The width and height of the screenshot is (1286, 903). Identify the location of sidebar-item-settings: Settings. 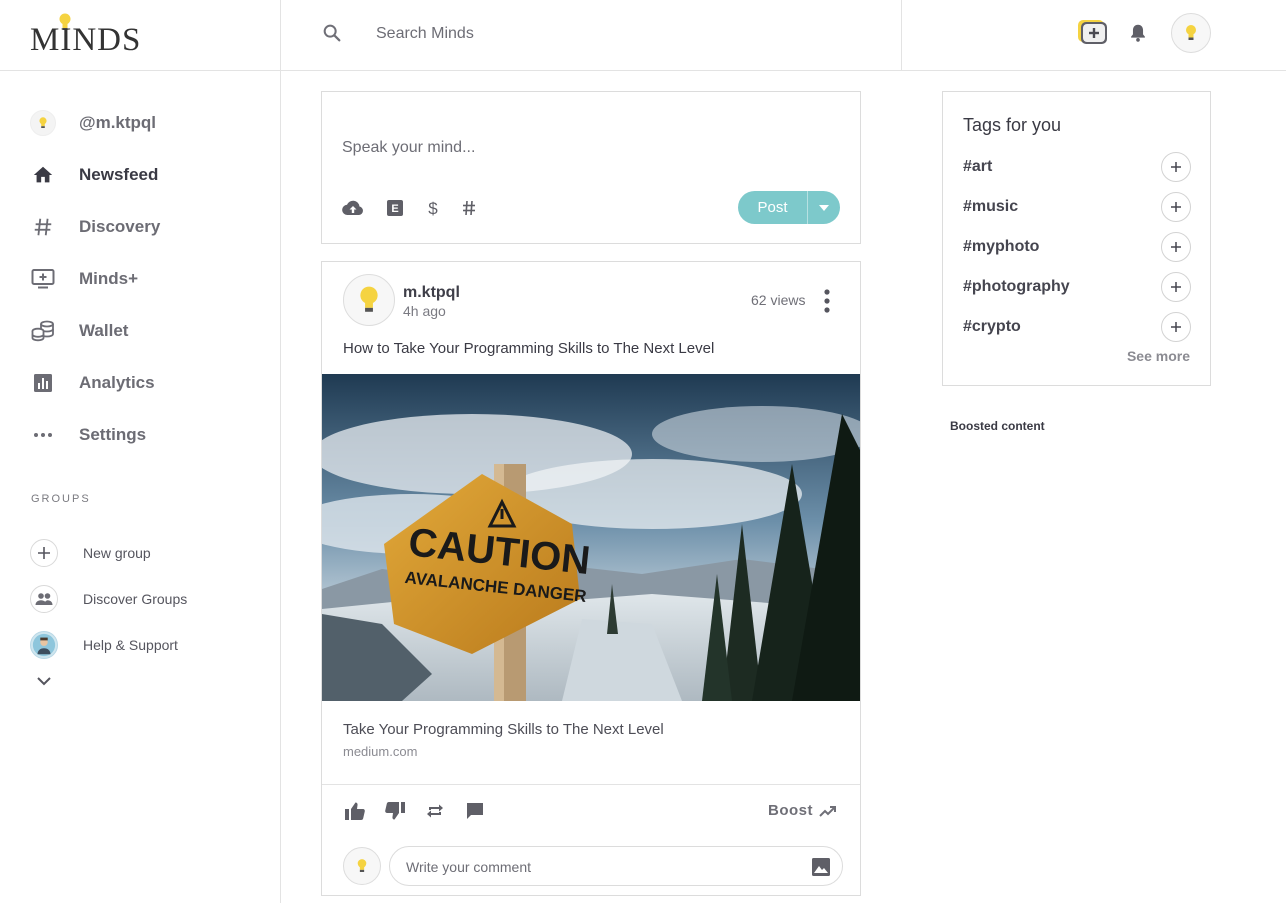
(88, 435).